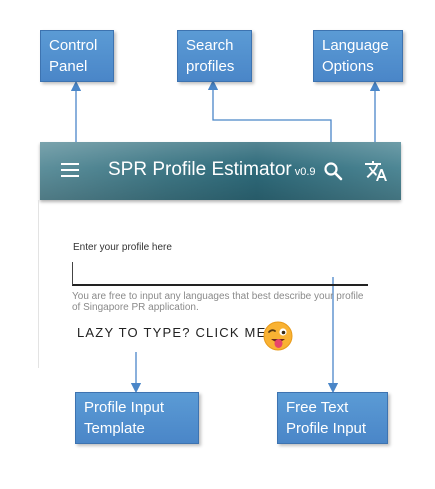 Image resolution: width=435 pixels, height=489 pixels. I want to click on callout-line: Panel, so click(68, 66).